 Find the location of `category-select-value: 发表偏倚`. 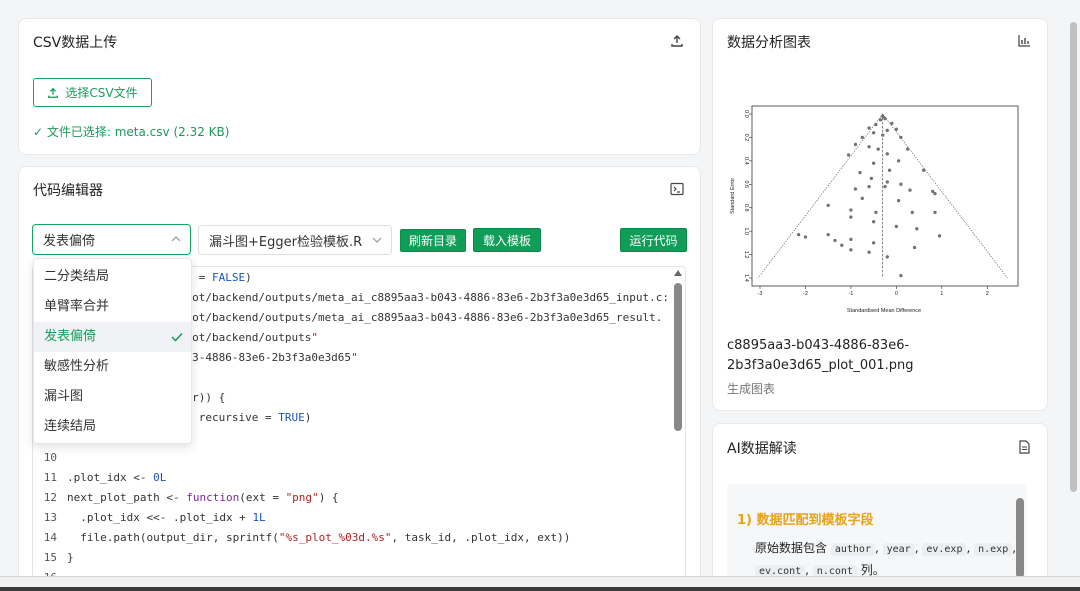

category-select-value: 发表偏倚 is located at coordinates (69, 241).